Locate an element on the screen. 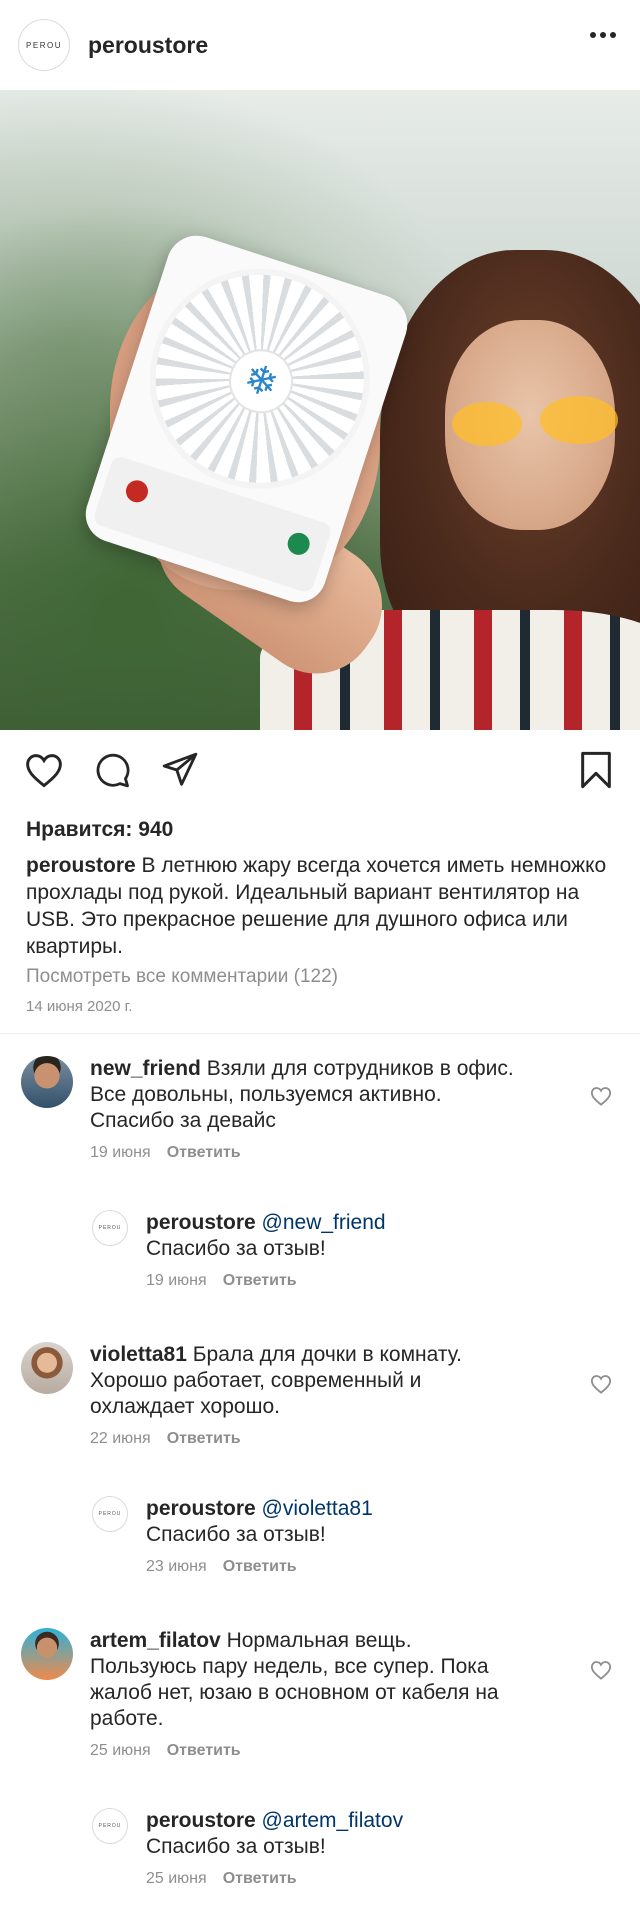 Image resolution: width=640 pixels, height=1916 pixels. divider is located at coordinates (320, 1033).